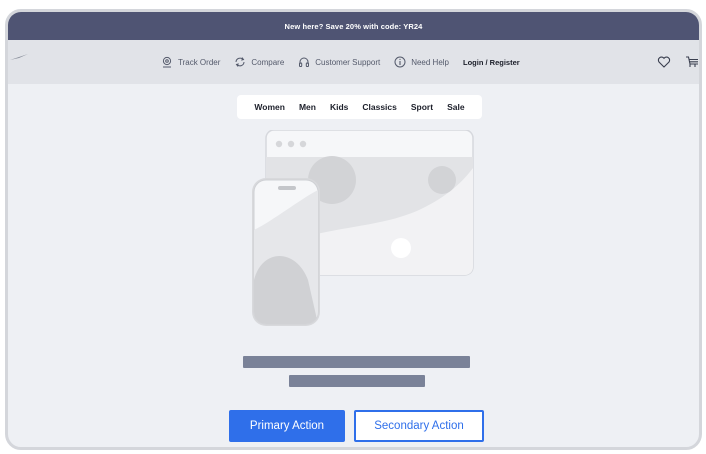 The image size is (706, 454). I want to click on phone-graphic, so click(286, 252).